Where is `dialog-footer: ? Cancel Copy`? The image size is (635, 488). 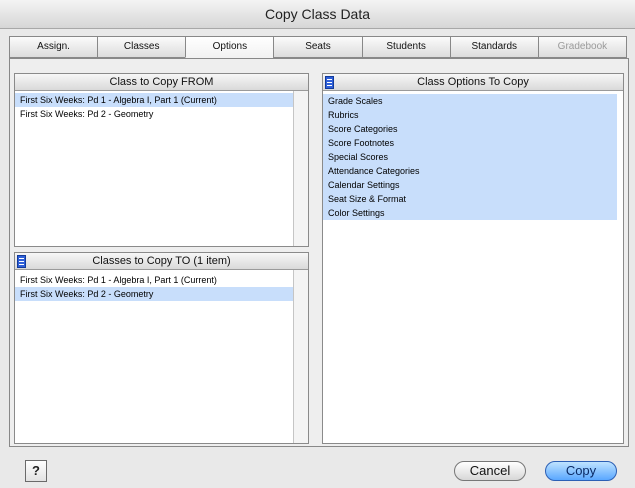 dialog-footer: ? Cancel Copy is located at coordinates (317, 470).